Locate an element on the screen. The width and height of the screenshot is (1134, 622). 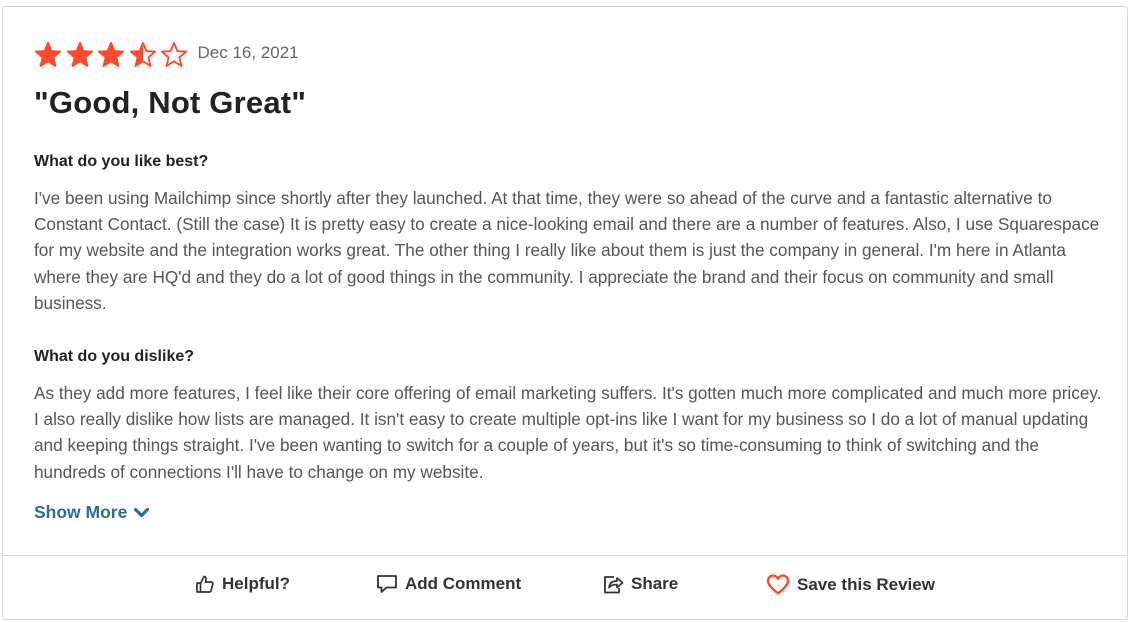
star-rating is located at coordinates (113, 55).